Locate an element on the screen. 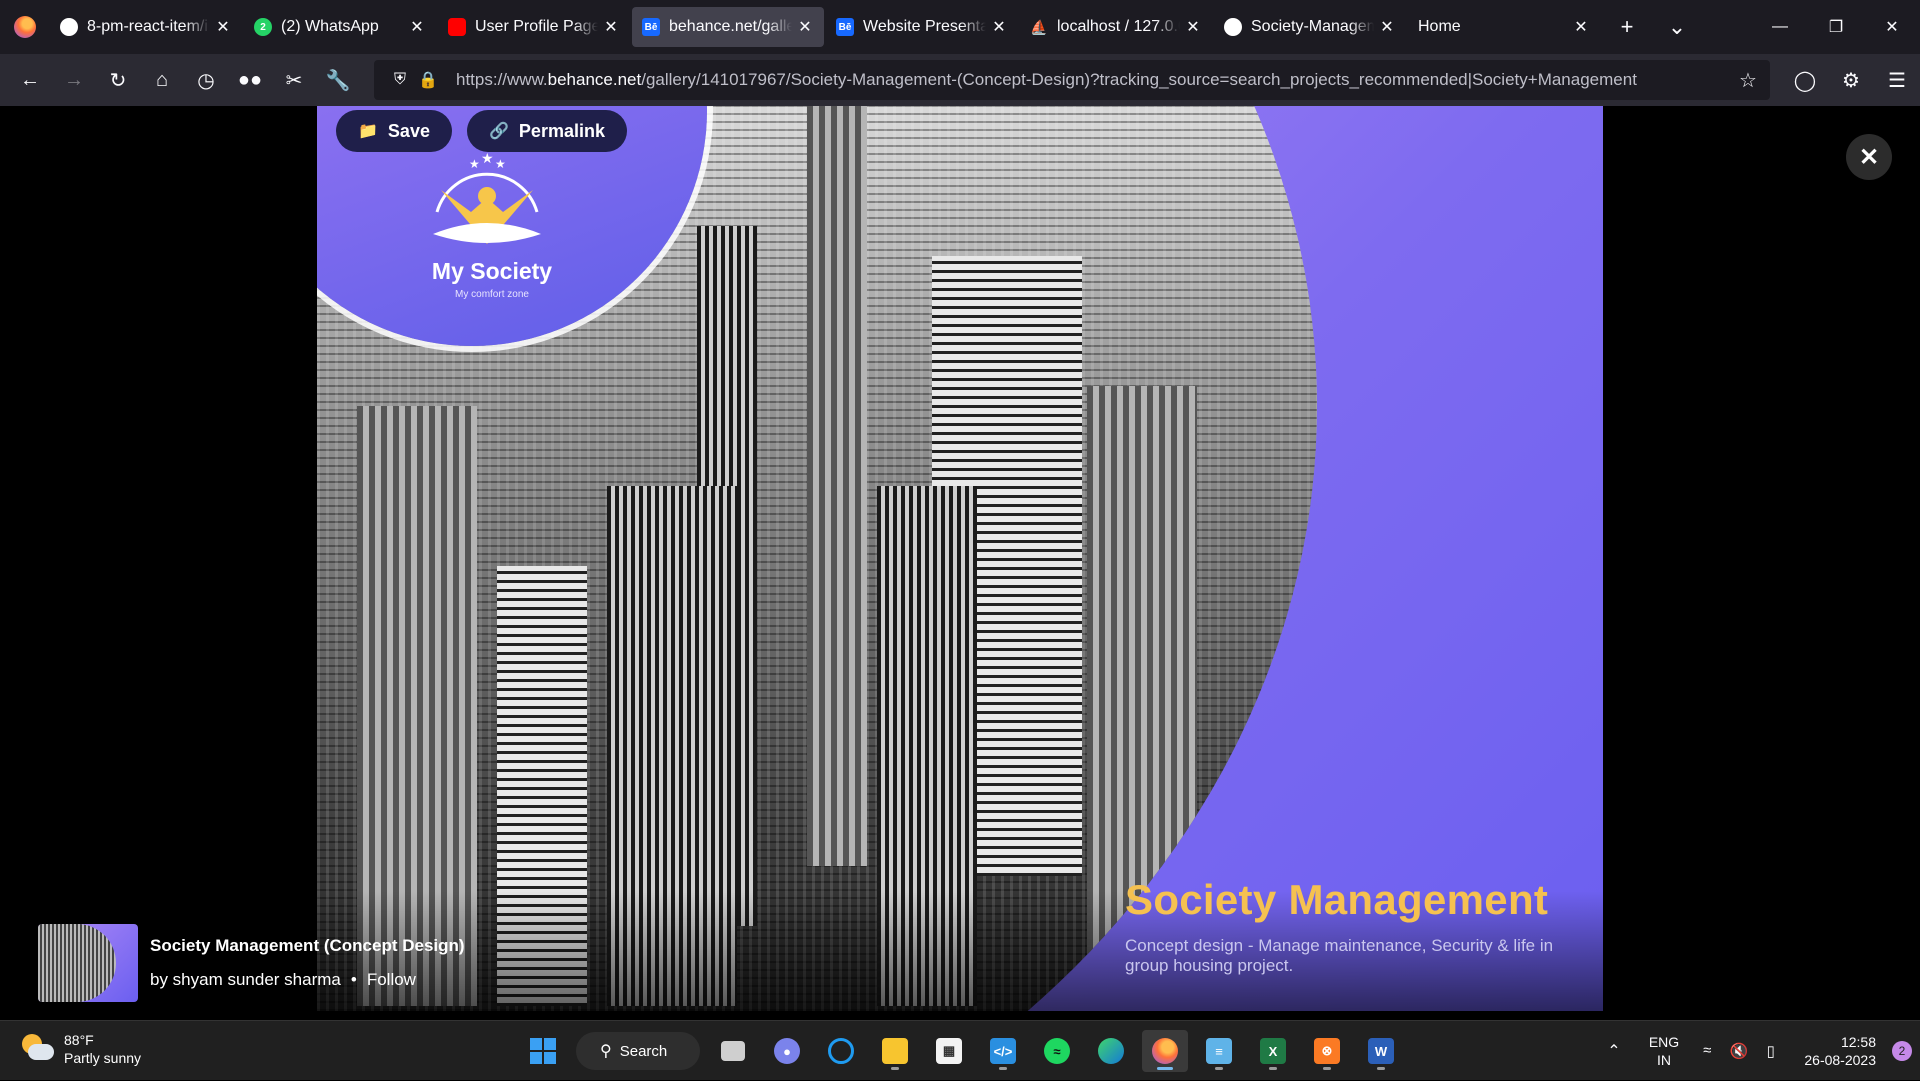 This screenshot has height=1081, width=1920. system-tray: ⌃ ENG IN ≈ 🔇 ▯ 12:58 26-08-2023 2 is located at coordinates (1757, 1051).